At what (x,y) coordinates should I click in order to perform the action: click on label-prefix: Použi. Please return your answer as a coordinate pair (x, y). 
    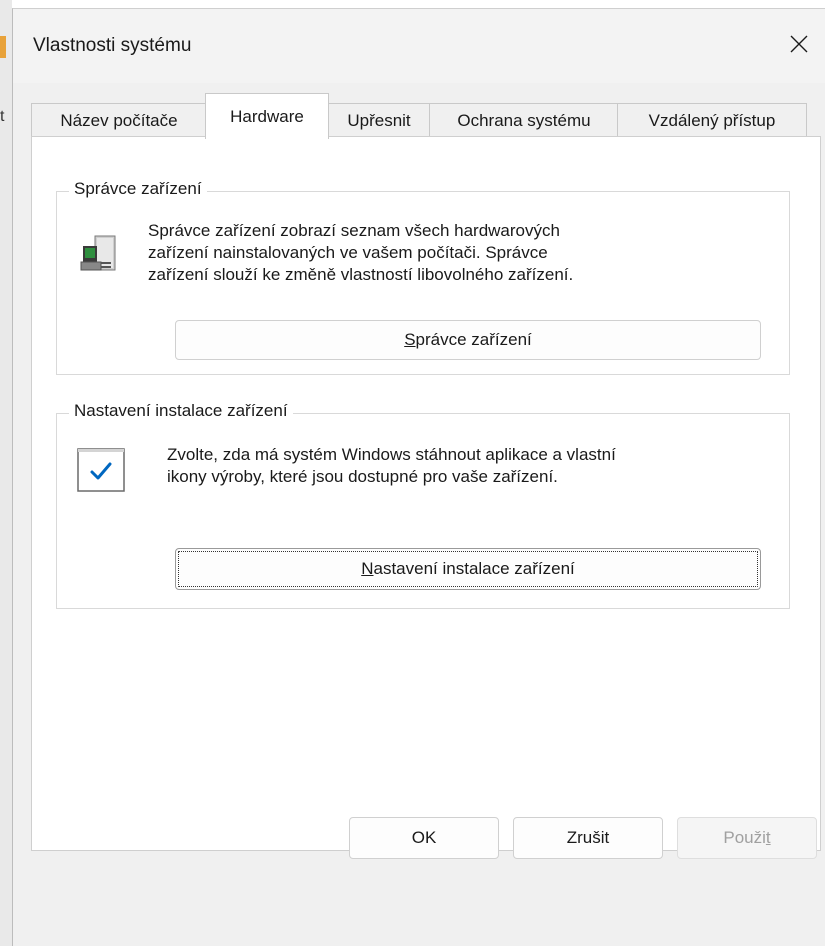
    Looking at the image, I should click on (744, 837).